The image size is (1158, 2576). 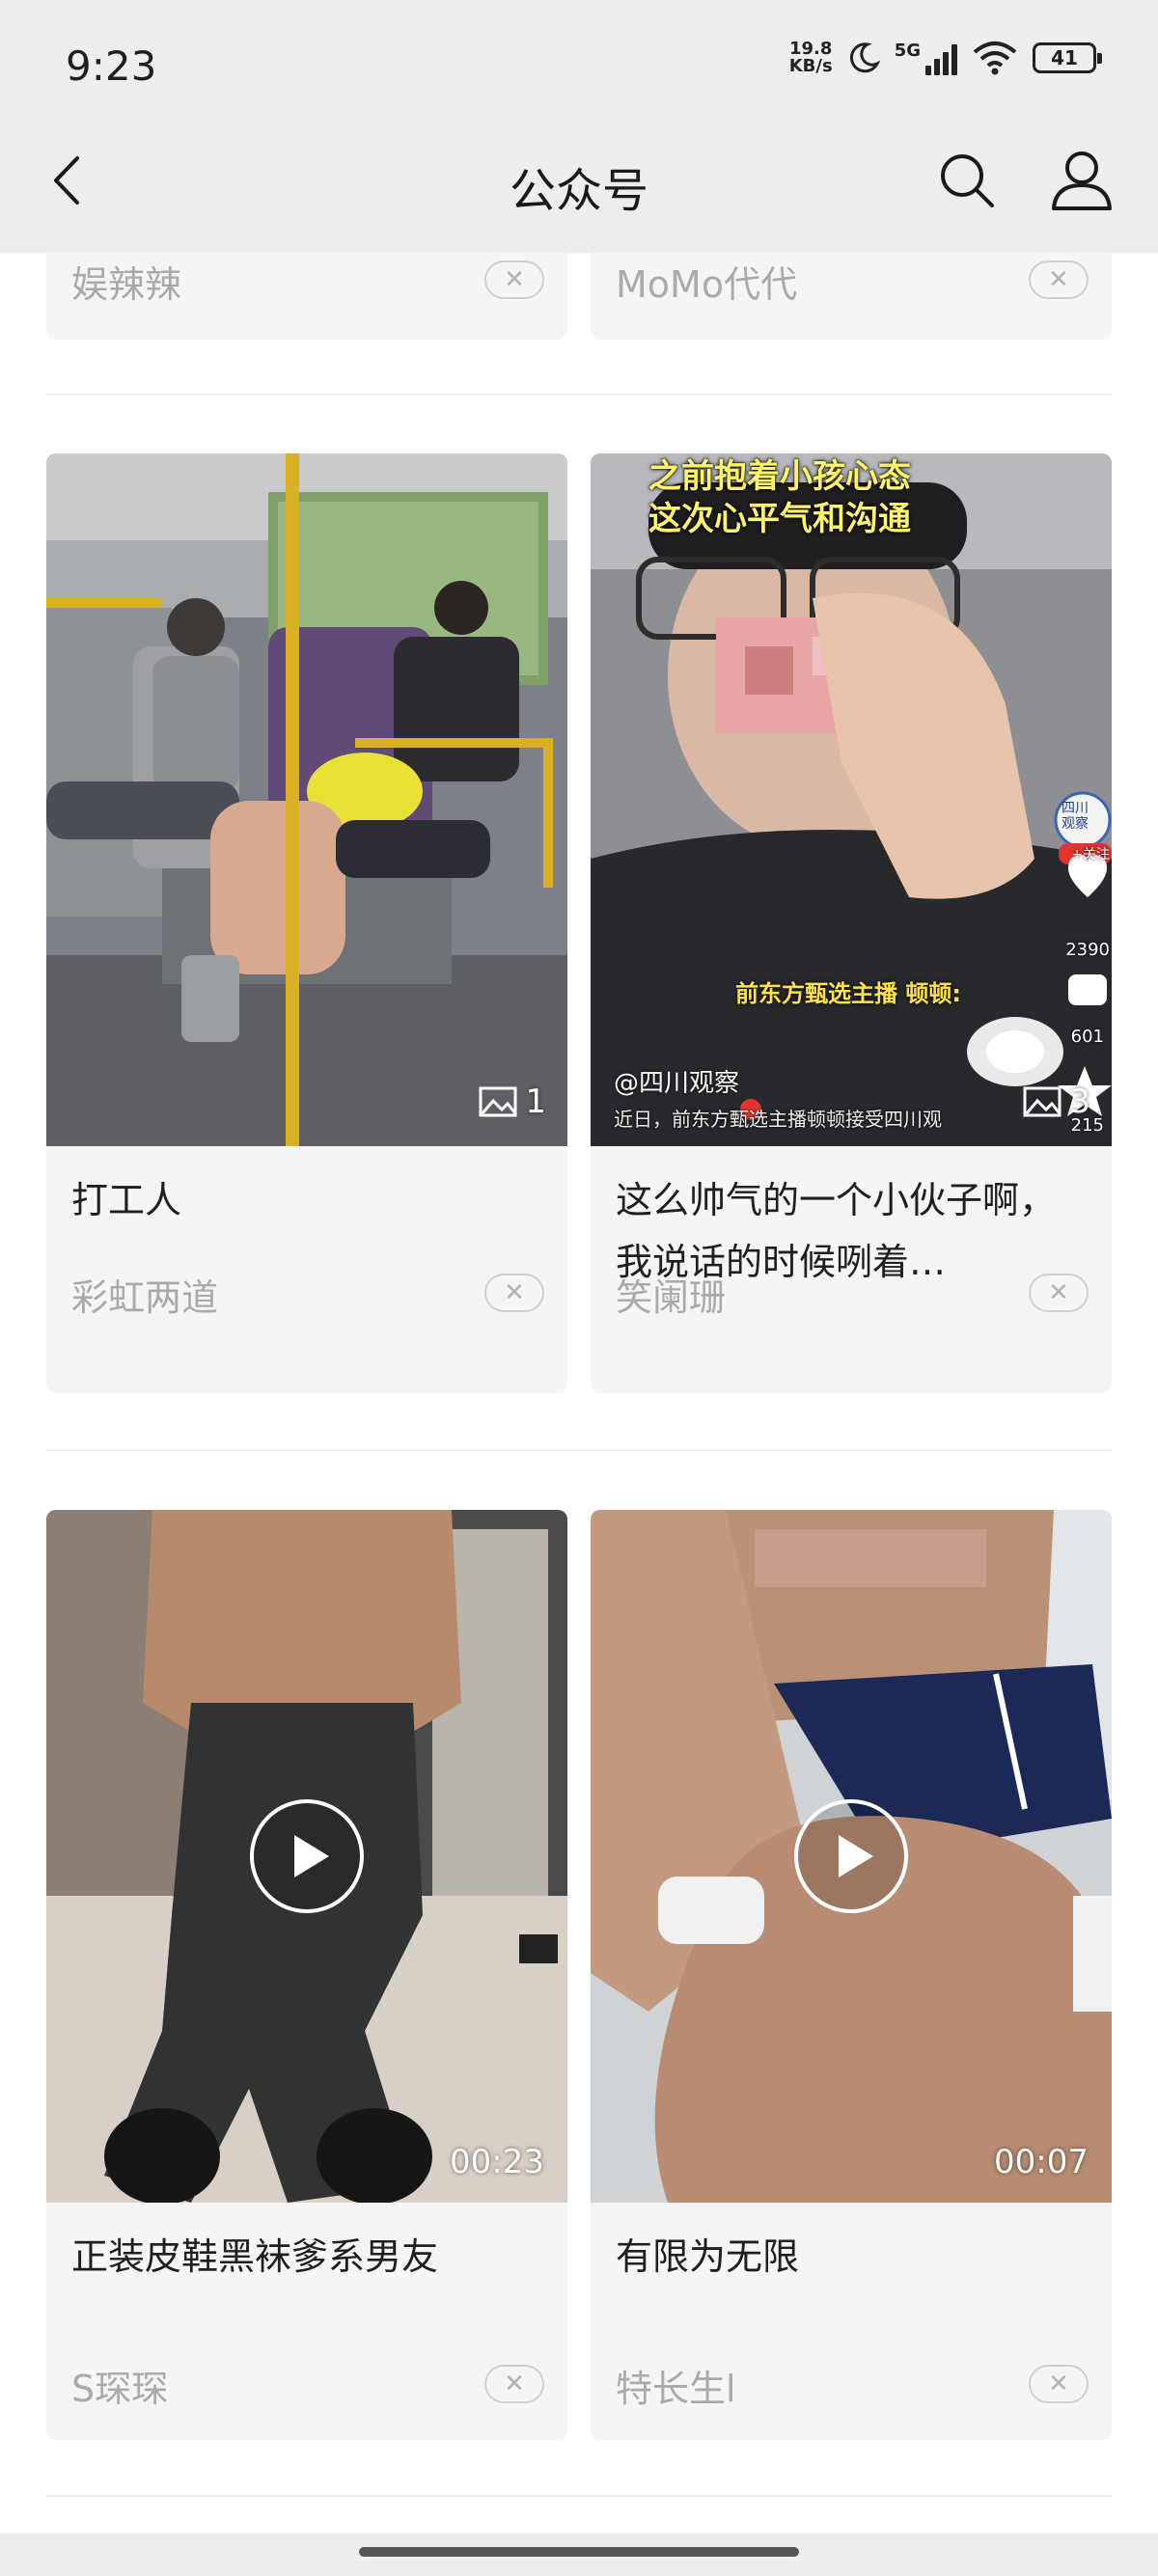 I want to click on status-icons: 19.8 KB/s 5G 41, so click(x=945, y=58).